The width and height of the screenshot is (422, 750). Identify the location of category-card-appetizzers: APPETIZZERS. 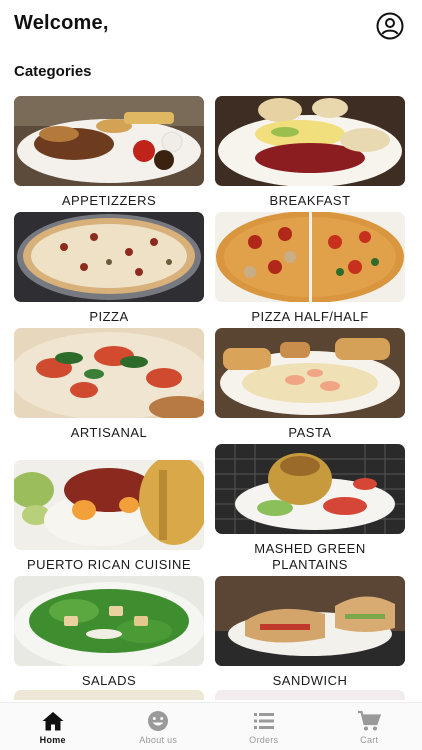
(109, 152).